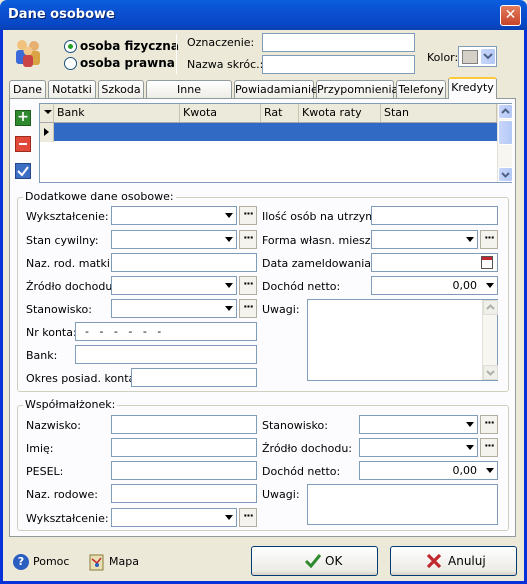 This screenshot has width=527, height=584. What do you see at coordinates (70, 63) in the screenshot?
I see `radio-osoba-prawna` at bounding box center [70, 63].